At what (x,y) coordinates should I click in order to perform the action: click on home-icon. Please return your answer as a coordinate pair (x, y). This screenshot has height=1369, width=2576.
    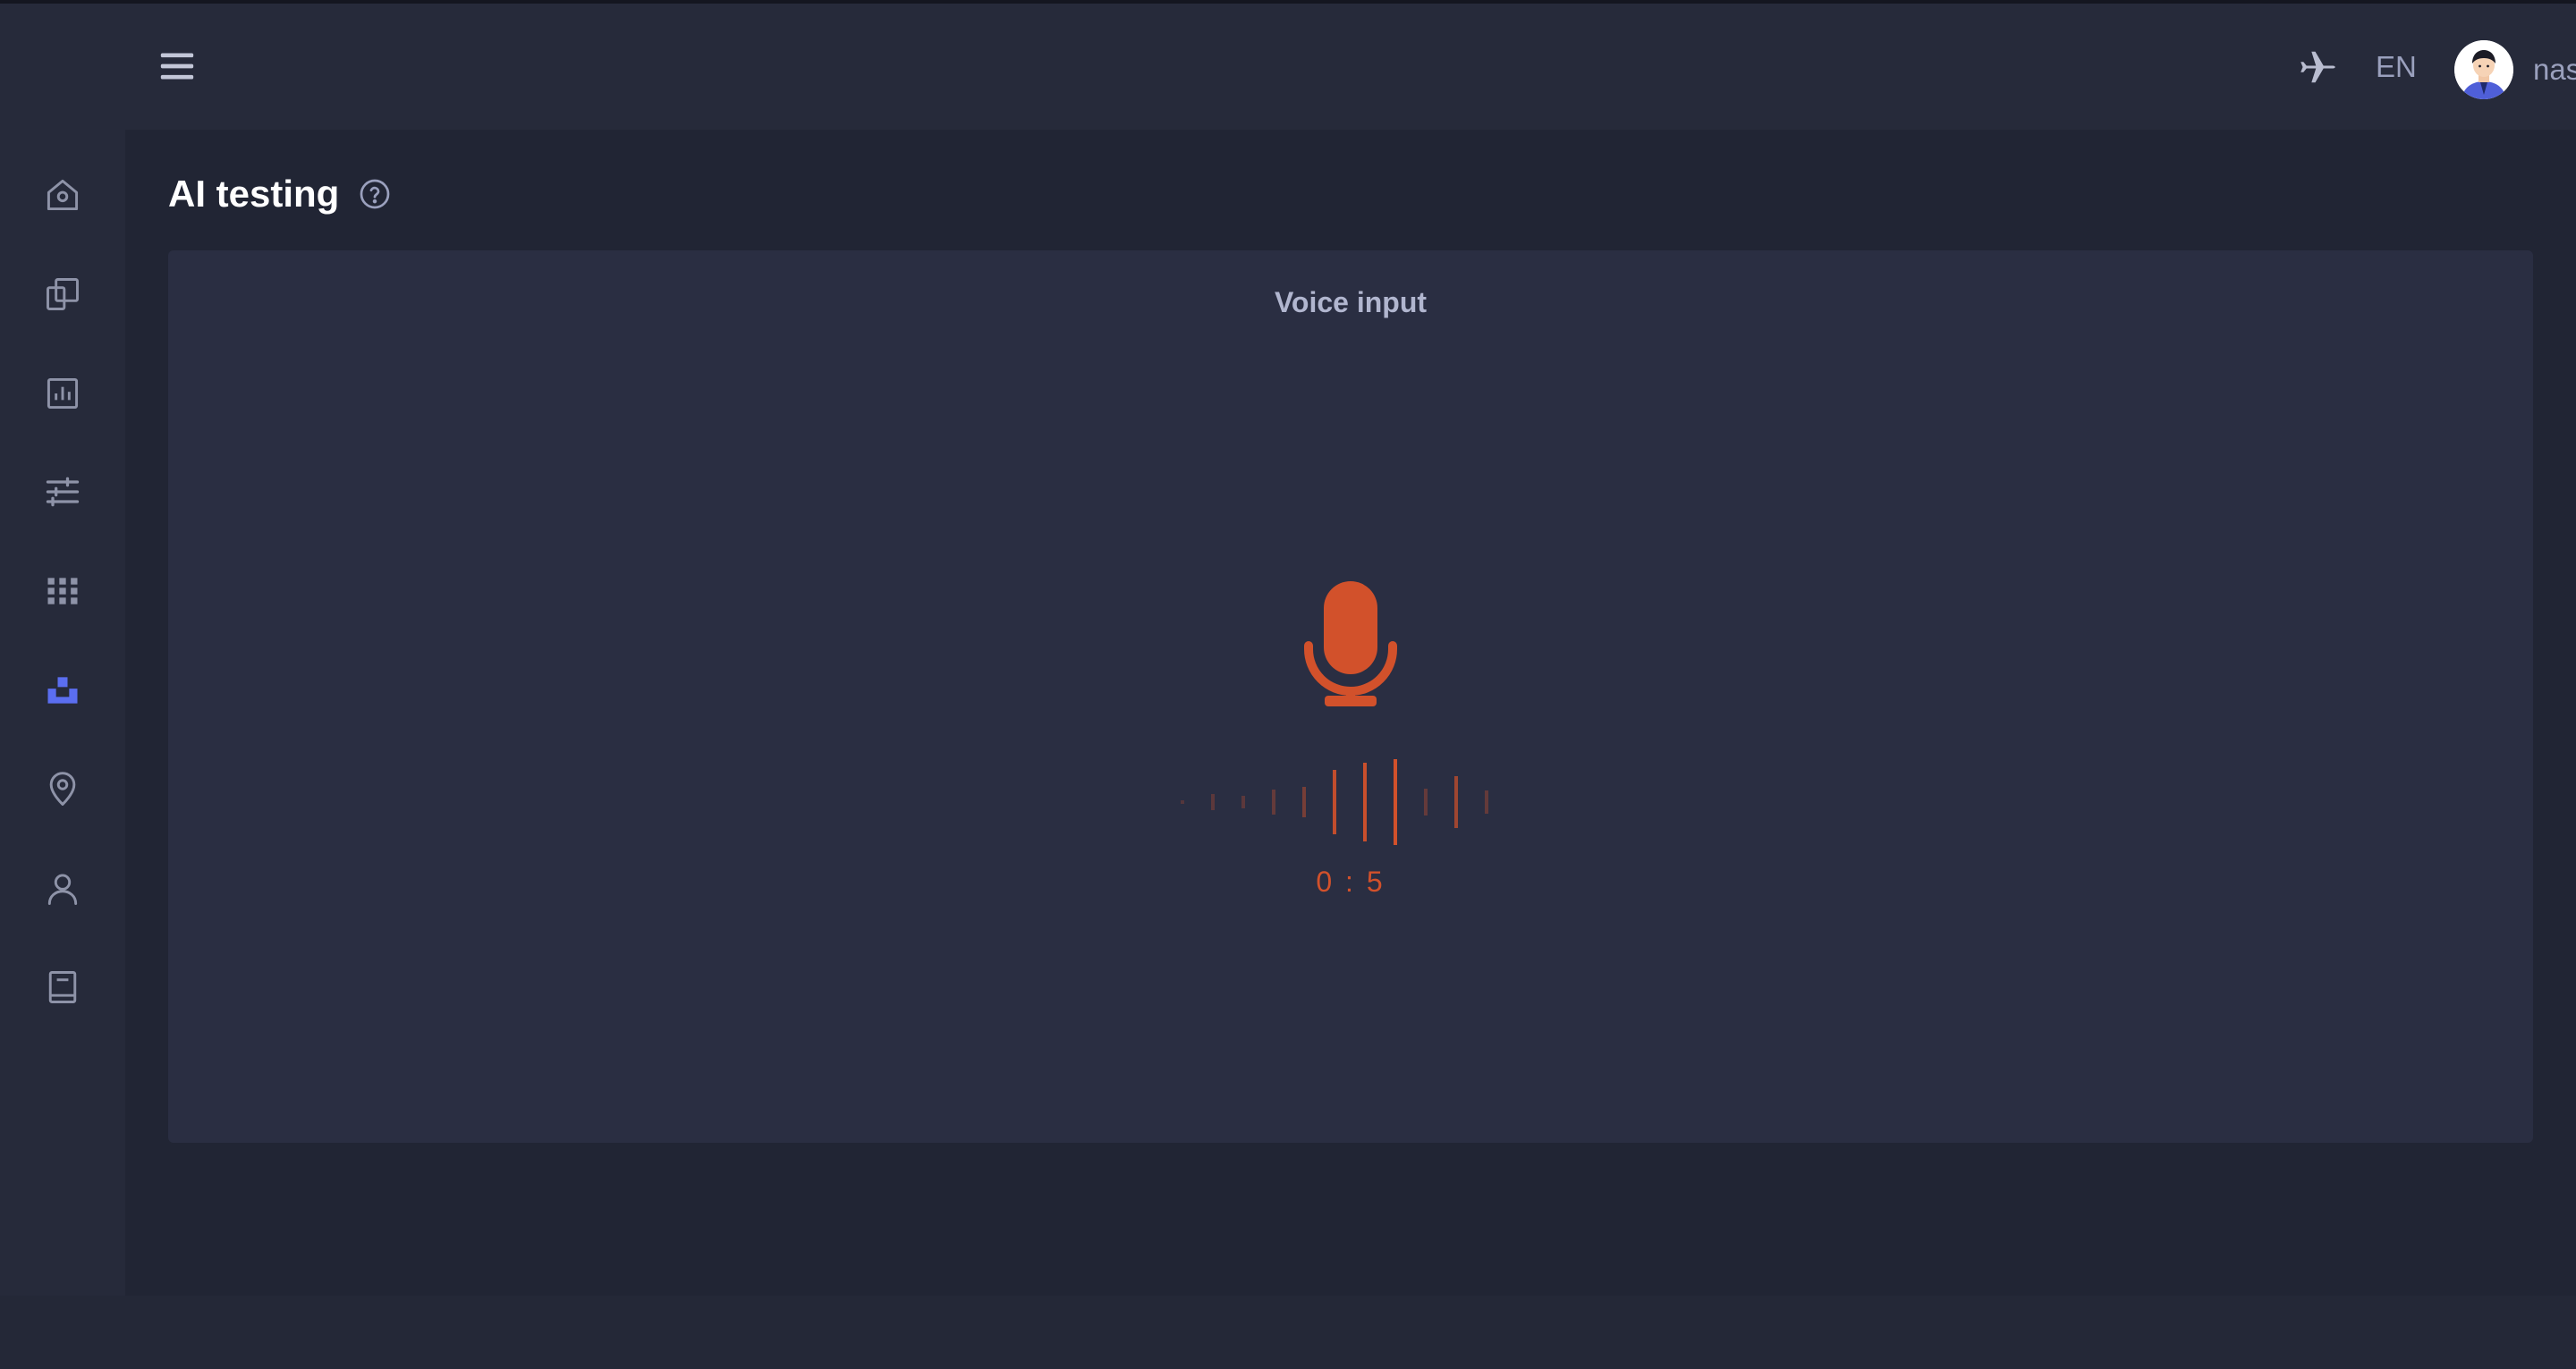
    Looking at the image, I should click on (63, 195).